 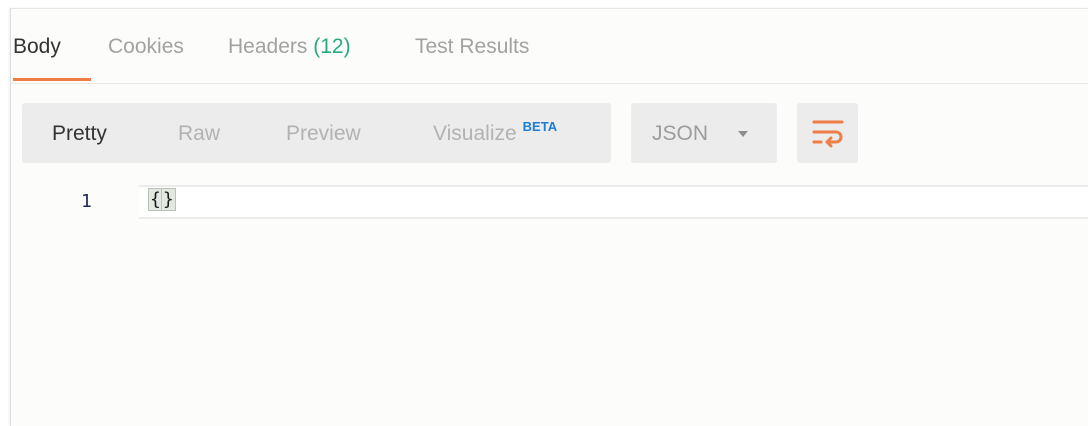 What do you see at coordinates (37, 47) in the screenshot?
I see `tab-body: Body` at bounding box center [37, 47].